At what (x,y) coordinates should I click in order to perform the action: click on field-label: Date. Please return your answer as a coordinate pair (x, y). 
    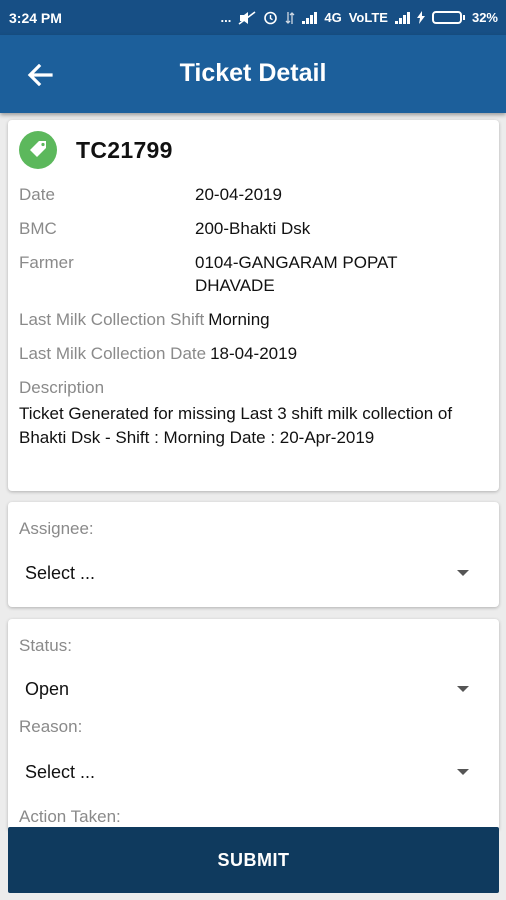
    Looking at the image, I should click on (37, 194).